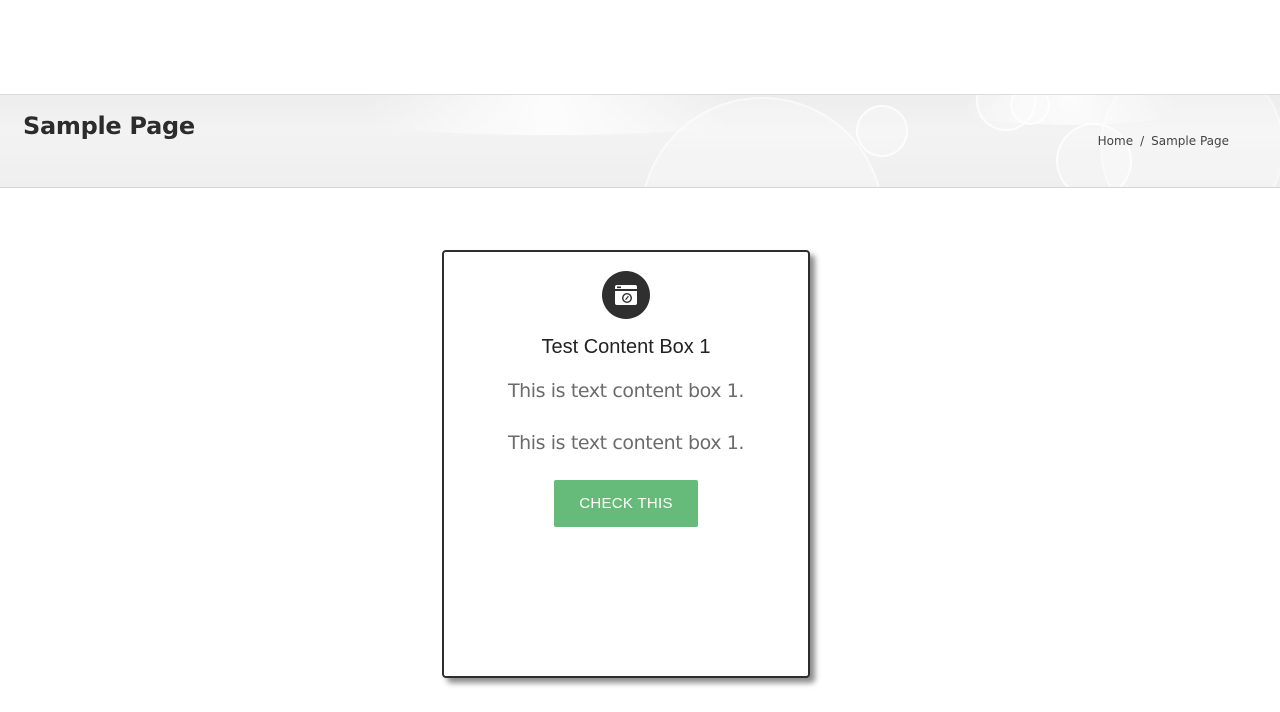 The image size is (1280, 712). I want to click on top-header-area, so click(640, 47).